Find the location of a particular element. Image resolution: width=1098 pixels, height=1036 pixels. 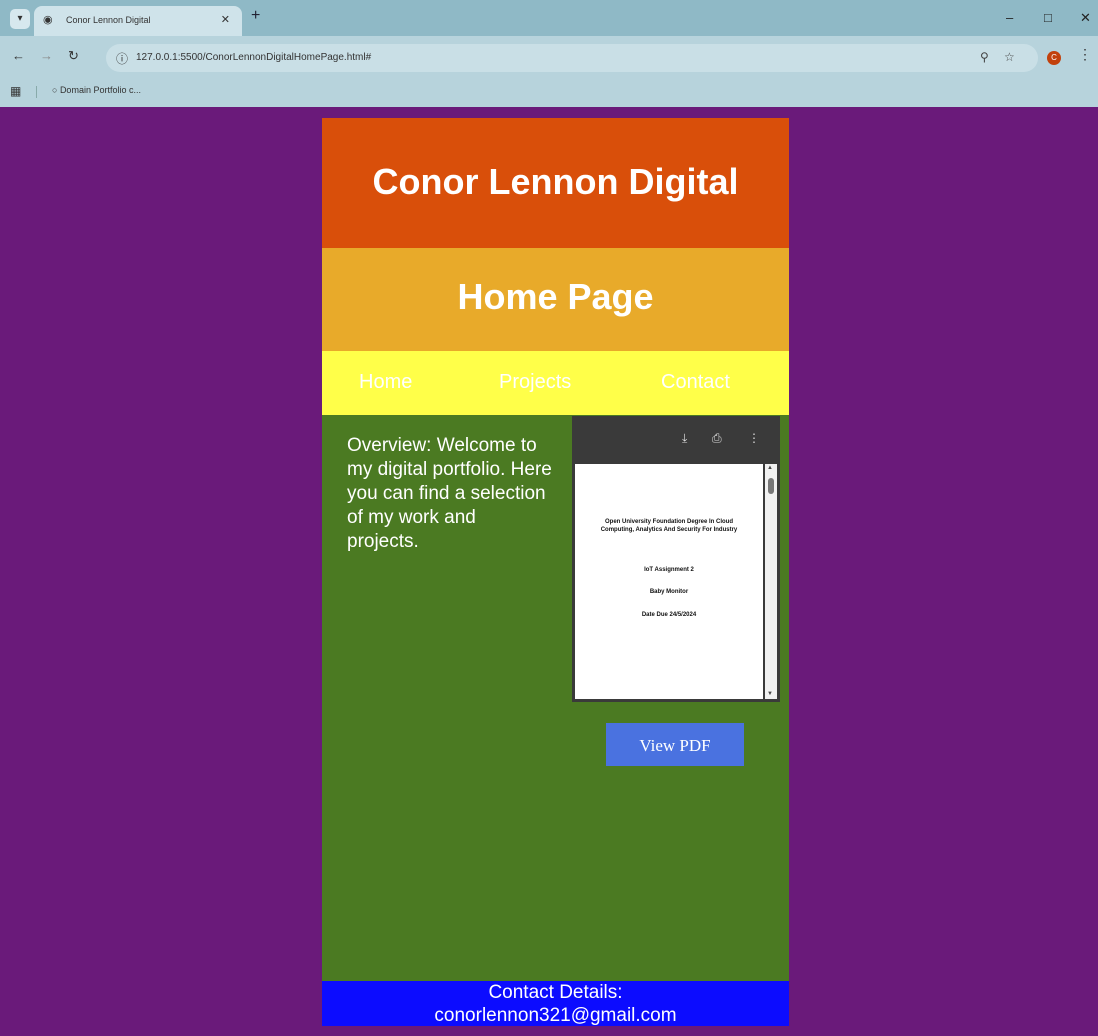

pdf-scroll-thumb is located at coordinates (771, 486).